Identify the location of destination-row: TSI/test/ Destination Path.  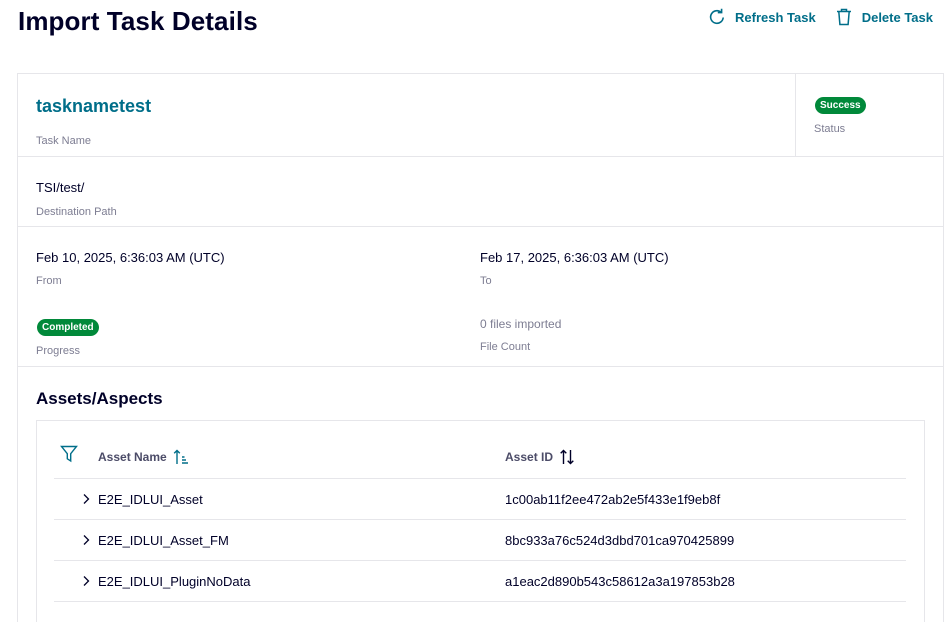
(480, 192).